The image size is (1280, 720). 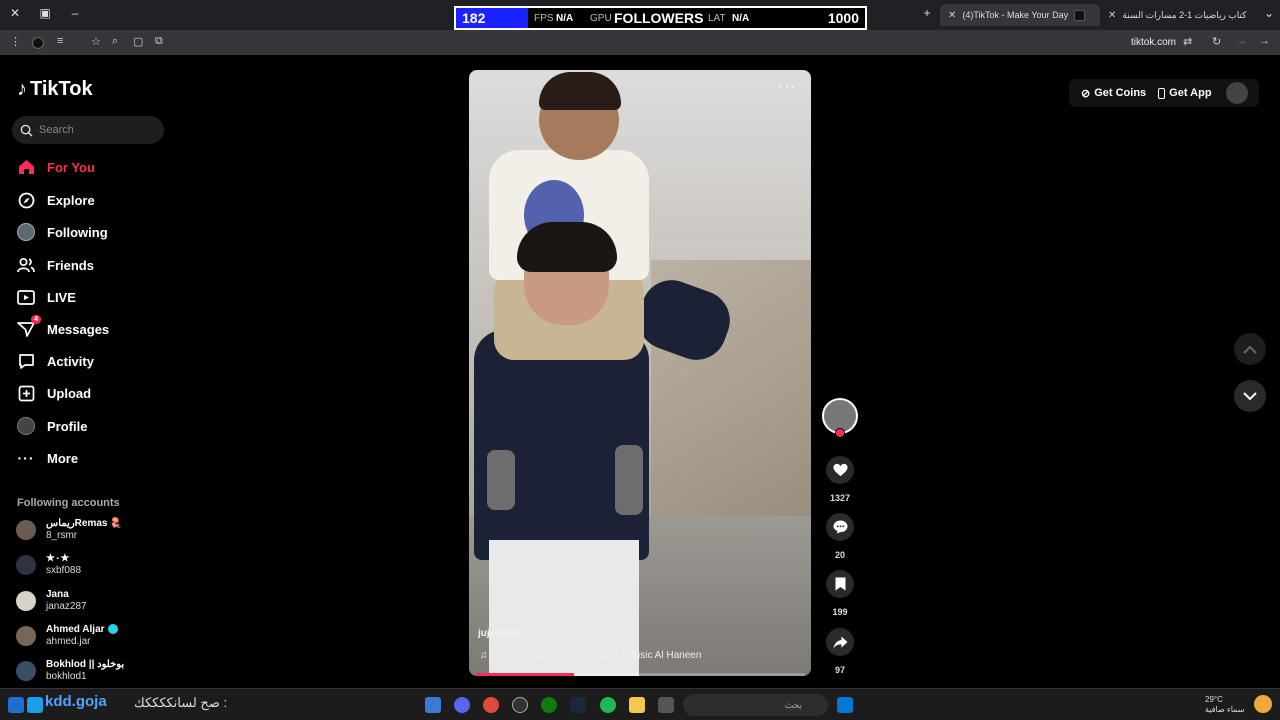 I want to click on top-right-actions: ⊘ Get Coins Get App, so click(x=1164, y=93).